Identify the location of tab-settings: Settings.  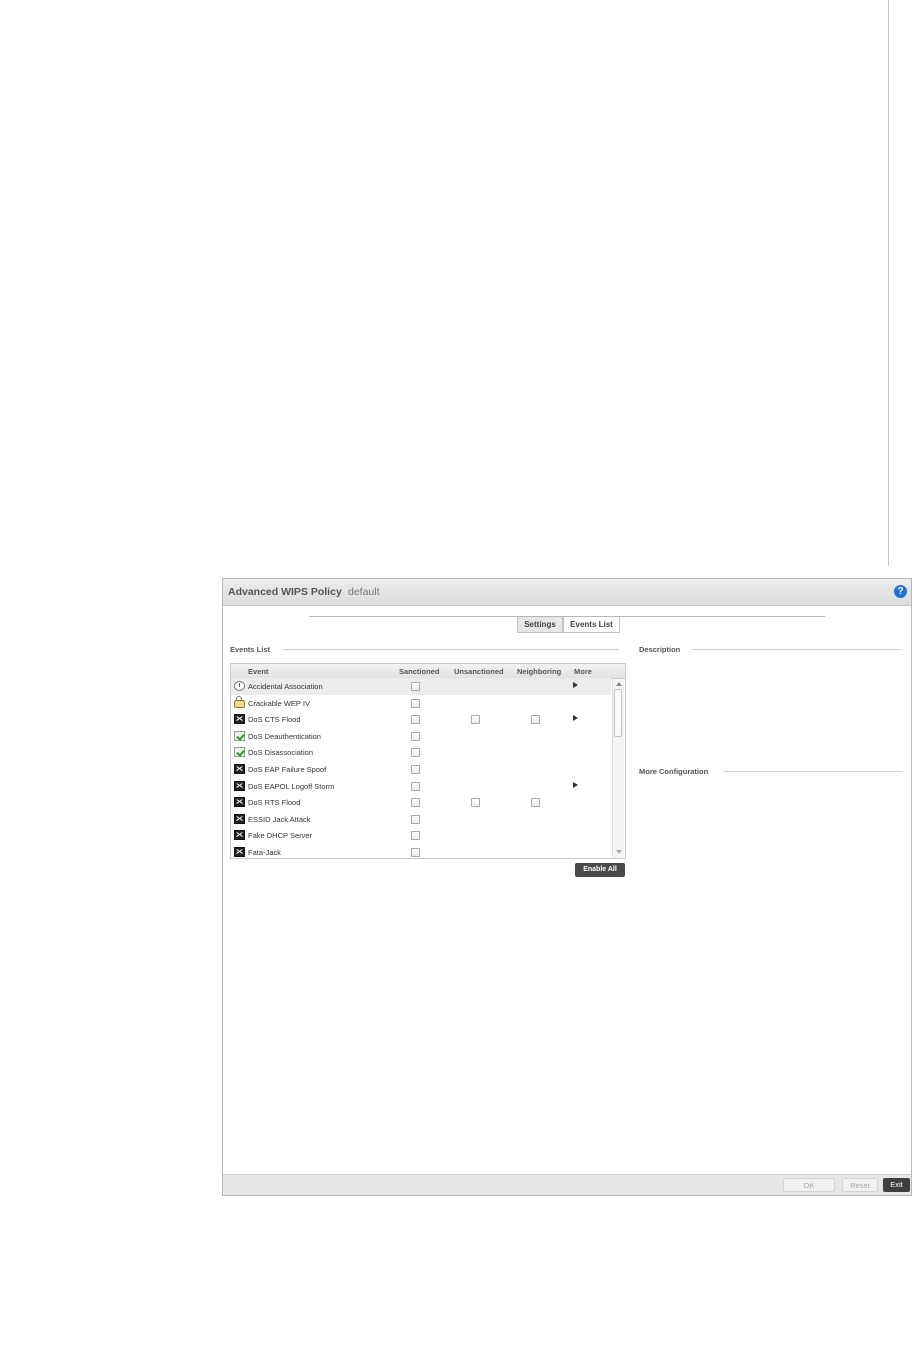
(540, 625).